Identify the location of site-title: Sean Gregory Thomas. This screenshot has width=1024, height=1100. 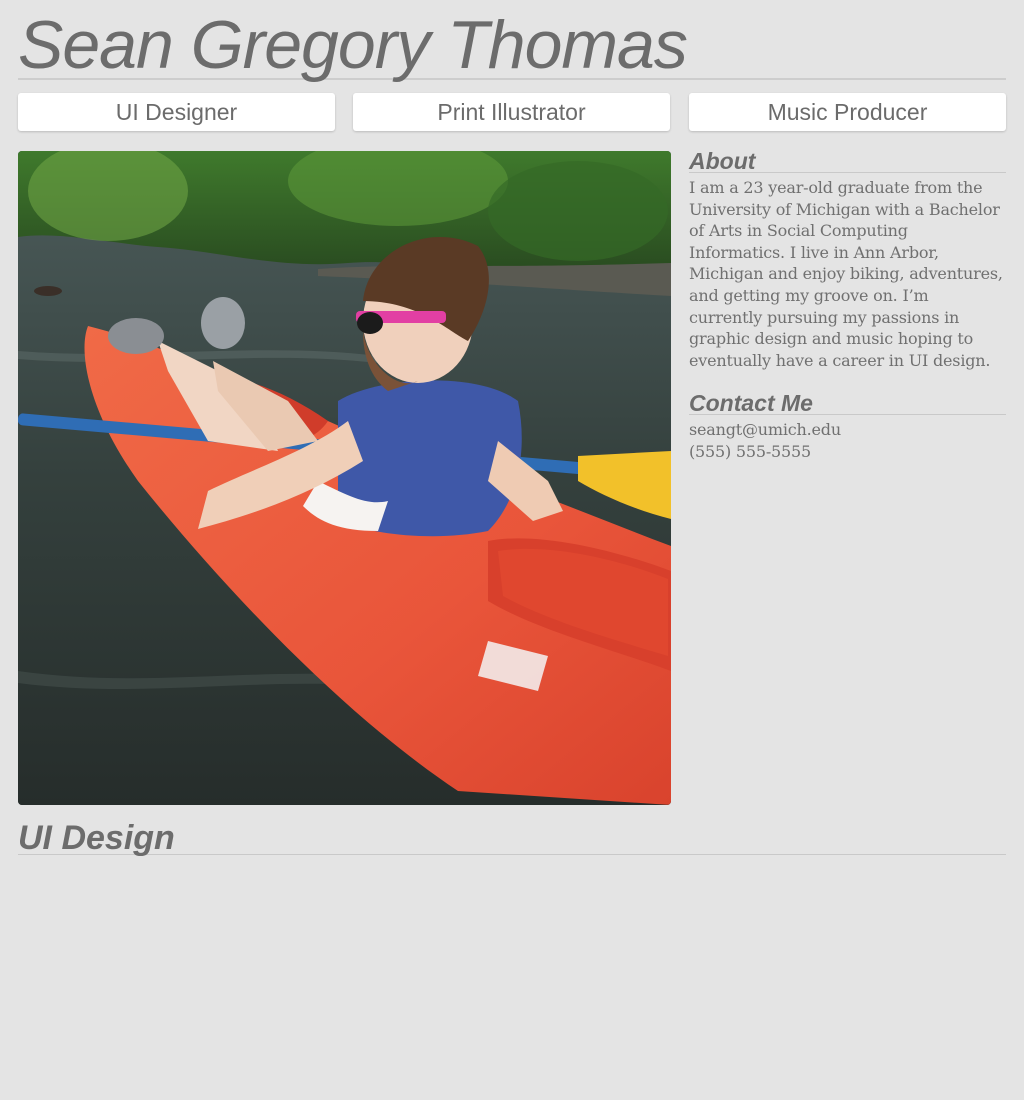
(512, 44).